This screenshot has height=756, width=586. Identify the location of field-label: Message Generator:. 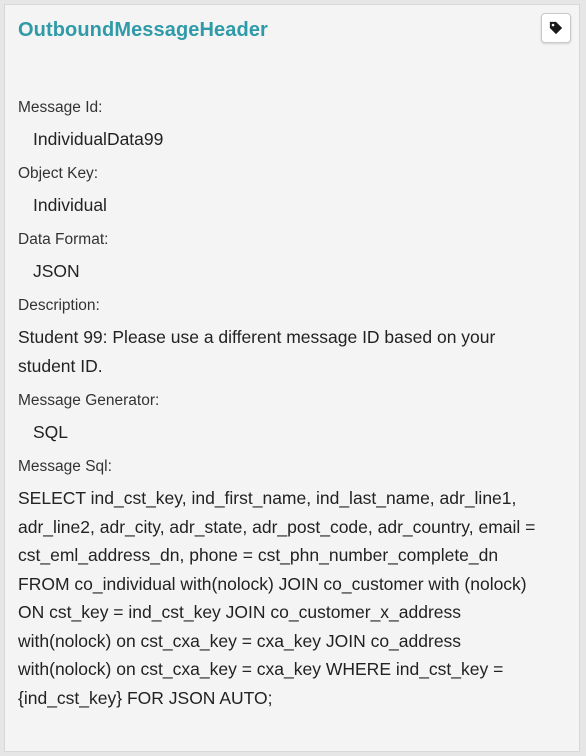
(89, 400).